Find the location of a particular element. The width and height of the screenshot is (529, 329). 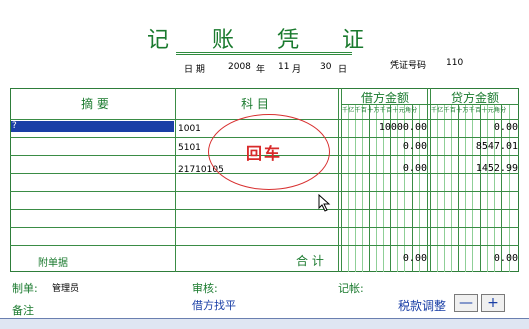

date-month-unit: 月 is located at coordinates (297, 70).